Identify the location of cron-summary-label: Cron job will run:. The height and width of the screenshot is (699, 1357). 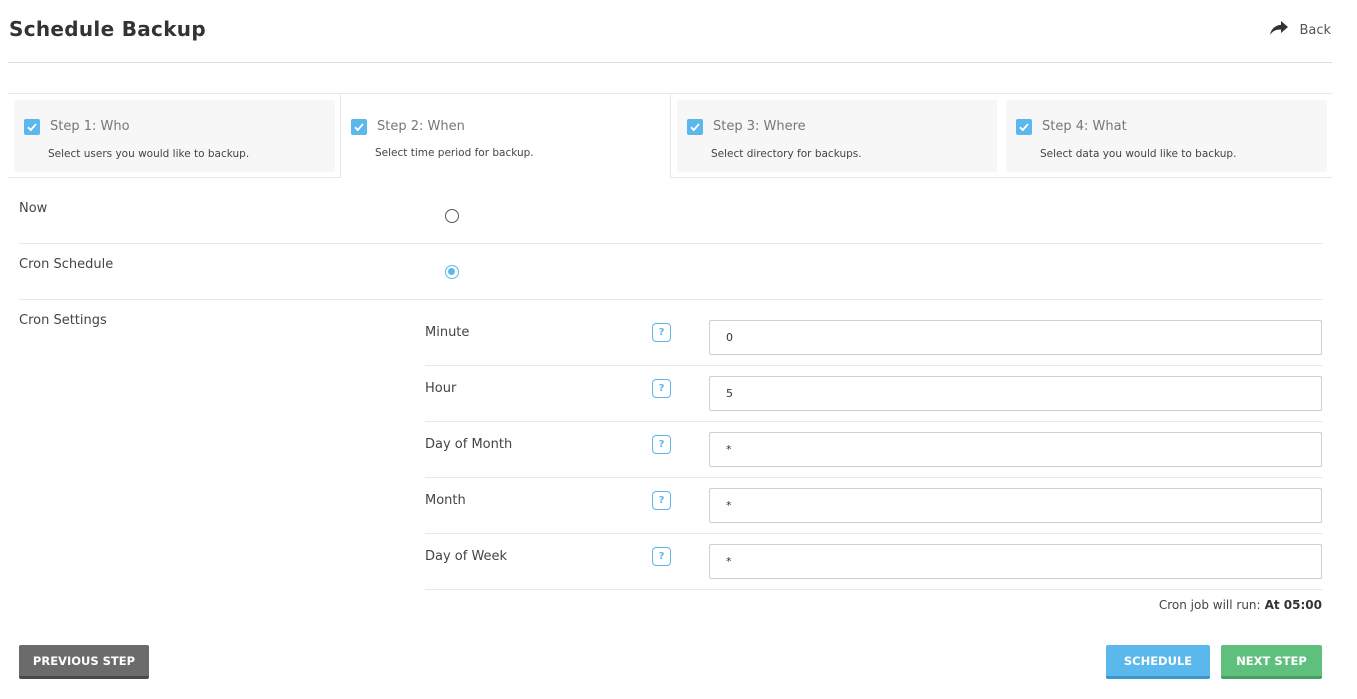
(1209, 605).